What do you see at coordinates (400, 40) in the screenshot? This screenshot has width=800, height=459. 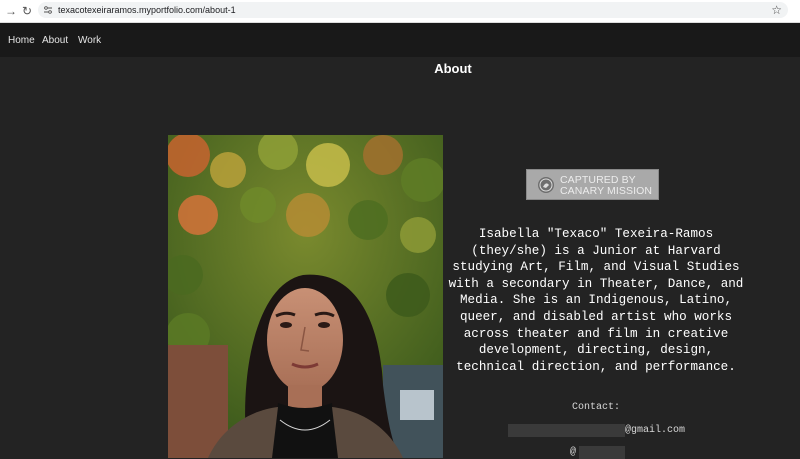 I see `site-navigation: Home About Work` at bounding box center [400, 40].